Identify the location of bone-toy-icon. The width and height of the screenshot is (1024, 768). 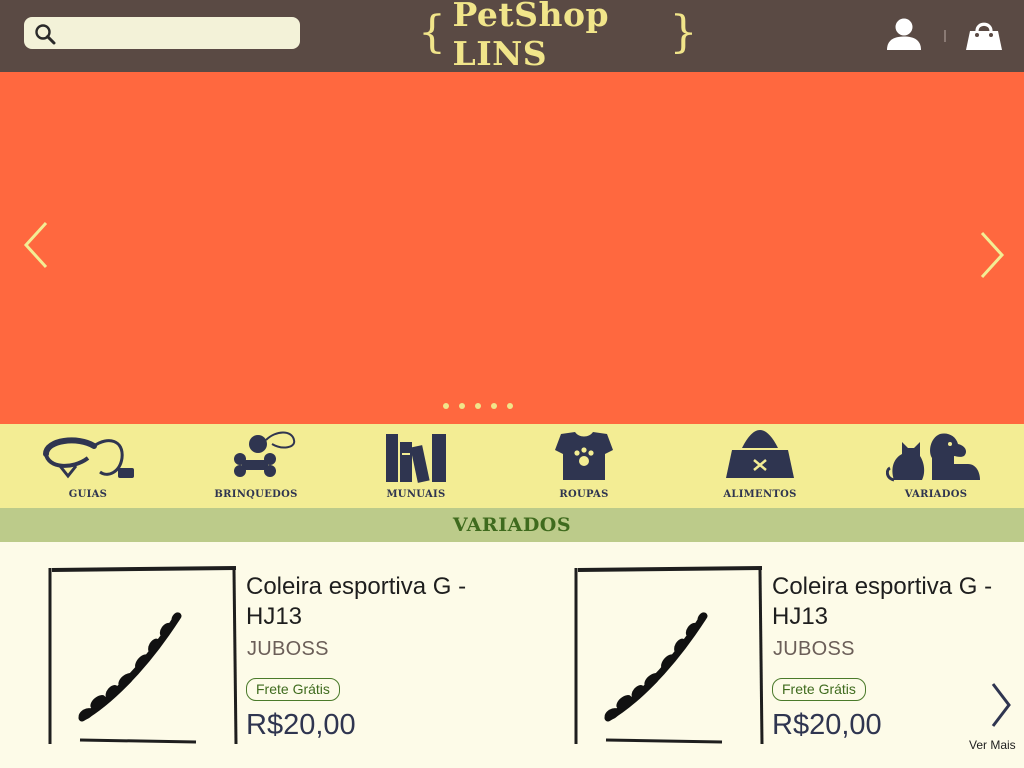
(265, 454).